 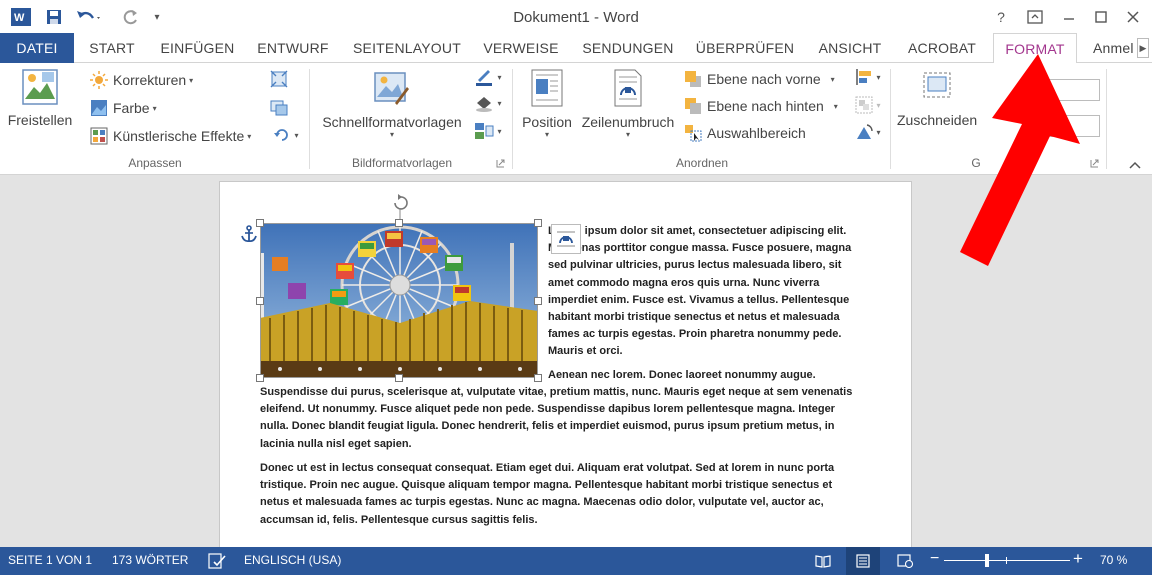 What do you see at coordinates (628, 48) in the screenshot?
I see `tab-sendungen: SENDUNGEN` at bounding box center [628, 48].